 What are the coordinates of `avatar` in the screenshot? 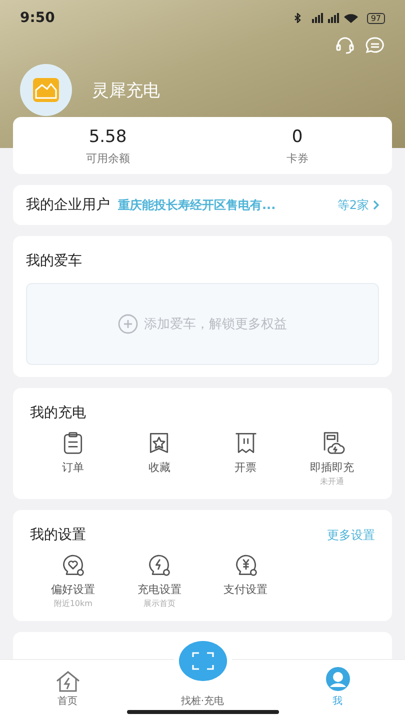 It's located at (46, 90).